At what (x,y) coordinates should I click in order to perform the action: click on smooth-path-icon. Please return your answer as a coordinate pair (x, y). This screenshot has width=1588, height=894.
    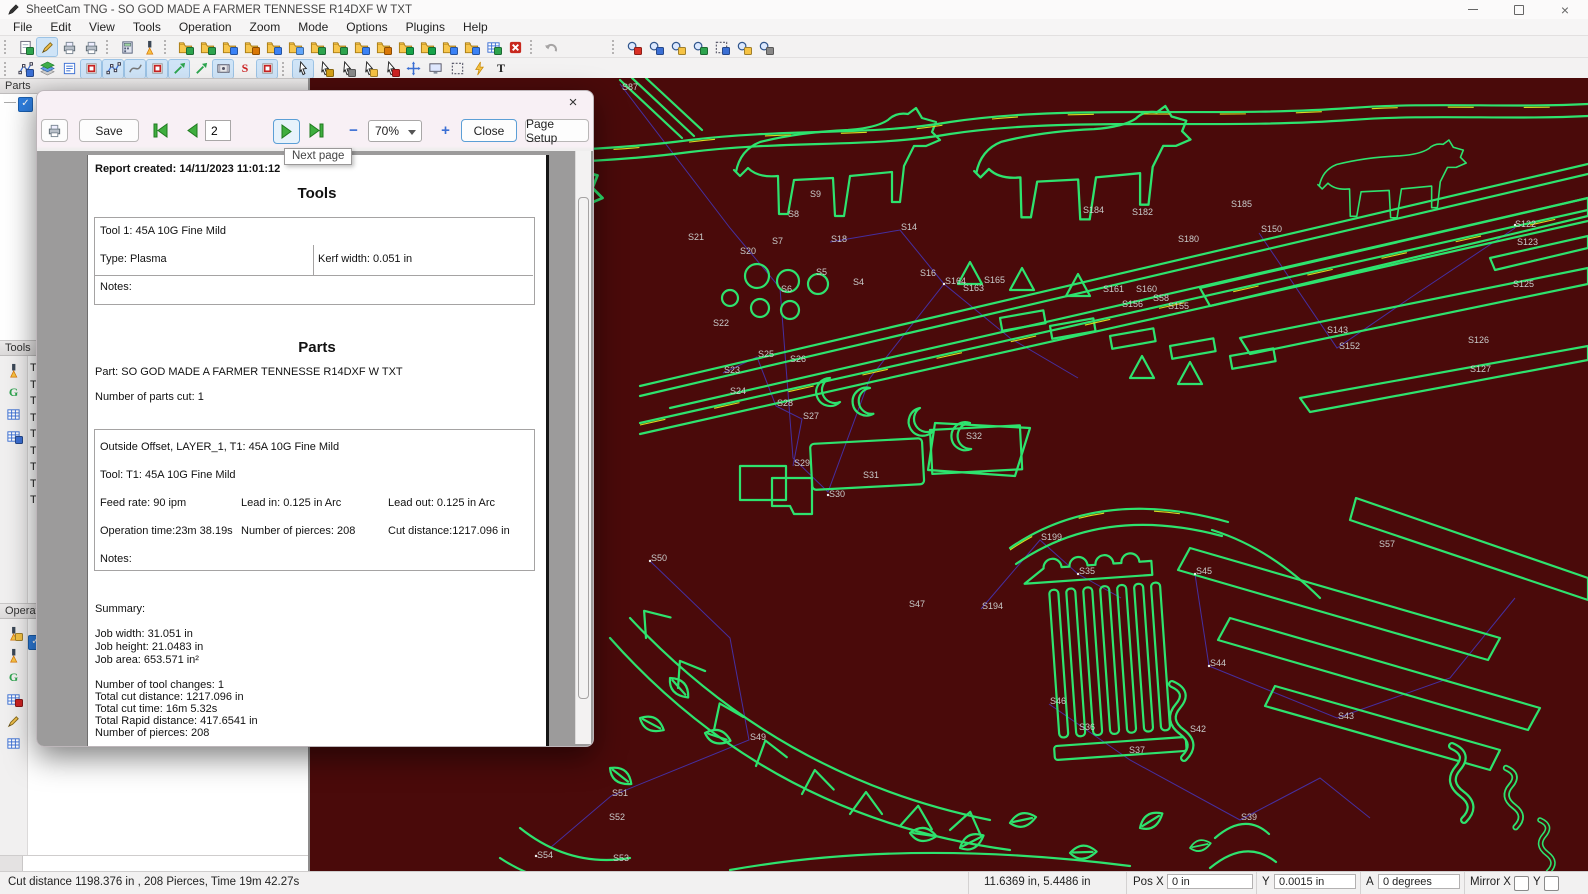
    Looking at the image, I should click on (135, 68).